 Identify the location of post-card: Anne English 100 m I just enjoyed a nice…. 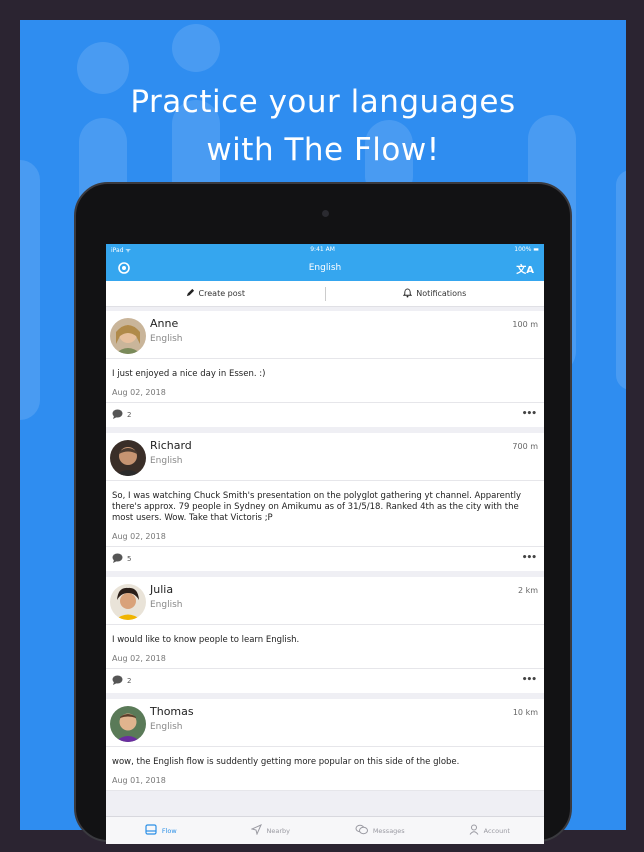
(325, 369).